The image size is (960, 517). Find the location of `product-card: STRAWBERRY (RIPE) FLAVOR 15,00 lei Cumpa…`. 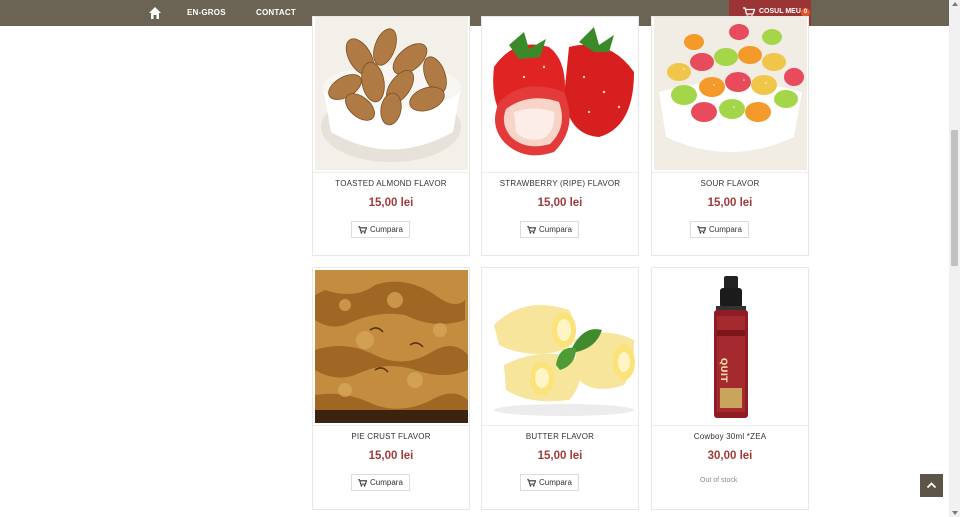

product-card: STRAWBERRY (RIPE) FLAVOR 15,00 lei Cumpa… is located at coordinates (560, 136).